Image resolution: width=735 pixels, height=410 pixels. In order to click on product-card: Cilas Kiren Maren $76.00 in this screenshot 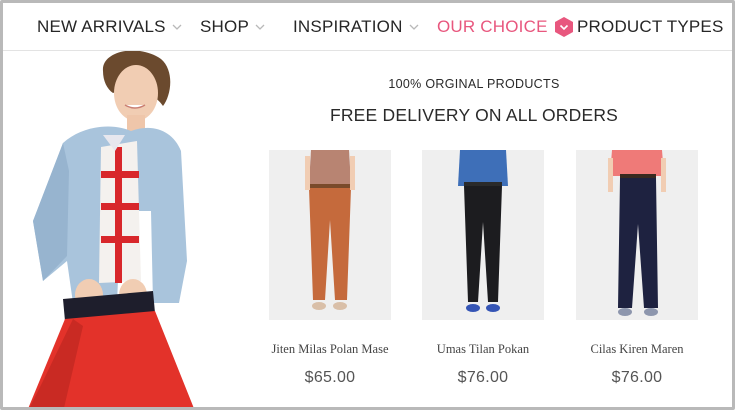, I will do `click(637, 268)`.